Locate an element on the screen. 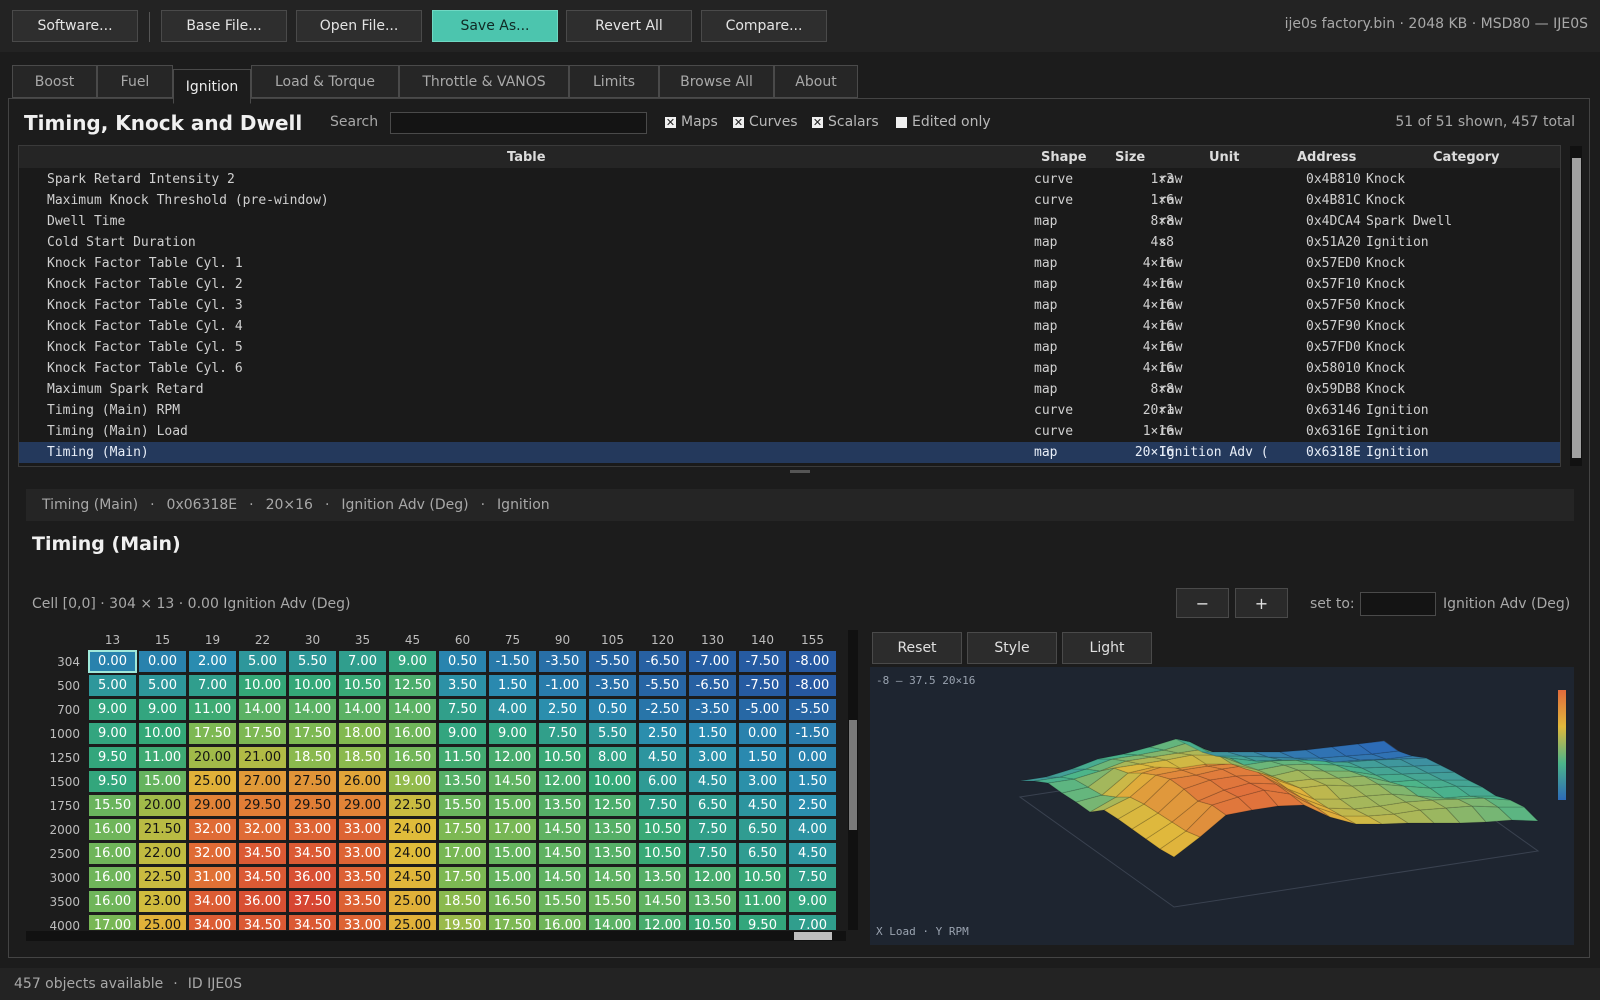 Image resolution: width=1600 pixels, height=1000 pixels. edited-only-checkbox: Edited only is located at coordinates (943, 122).